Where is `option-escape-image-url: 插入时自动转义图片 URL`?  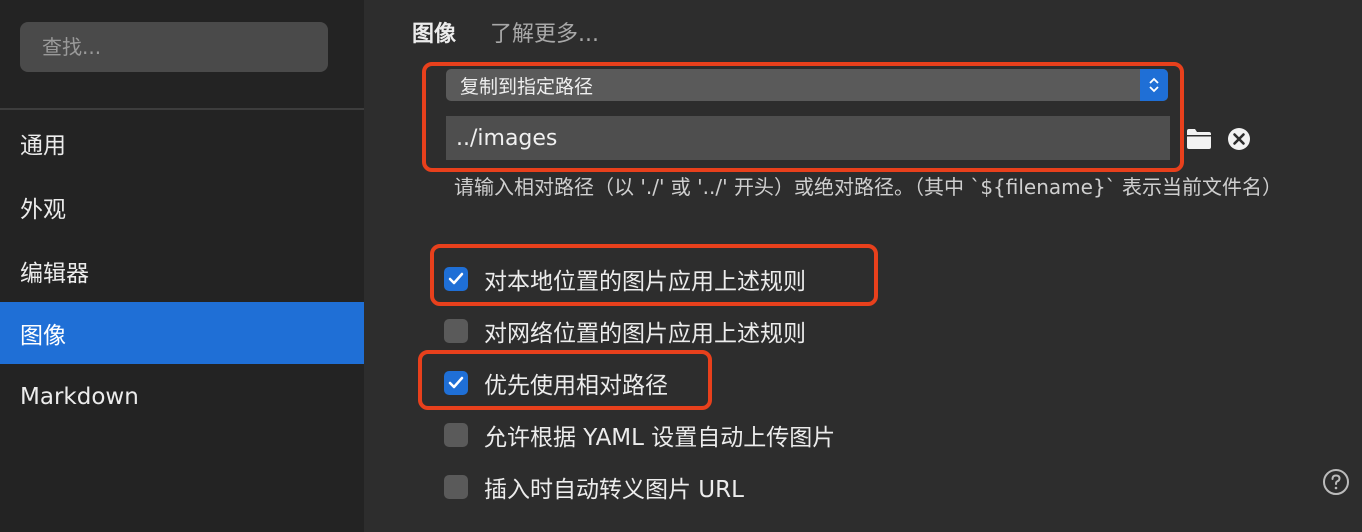 option-escape-image-url: 插入时自动转义图片 URL is located at coordinates (594, 487).